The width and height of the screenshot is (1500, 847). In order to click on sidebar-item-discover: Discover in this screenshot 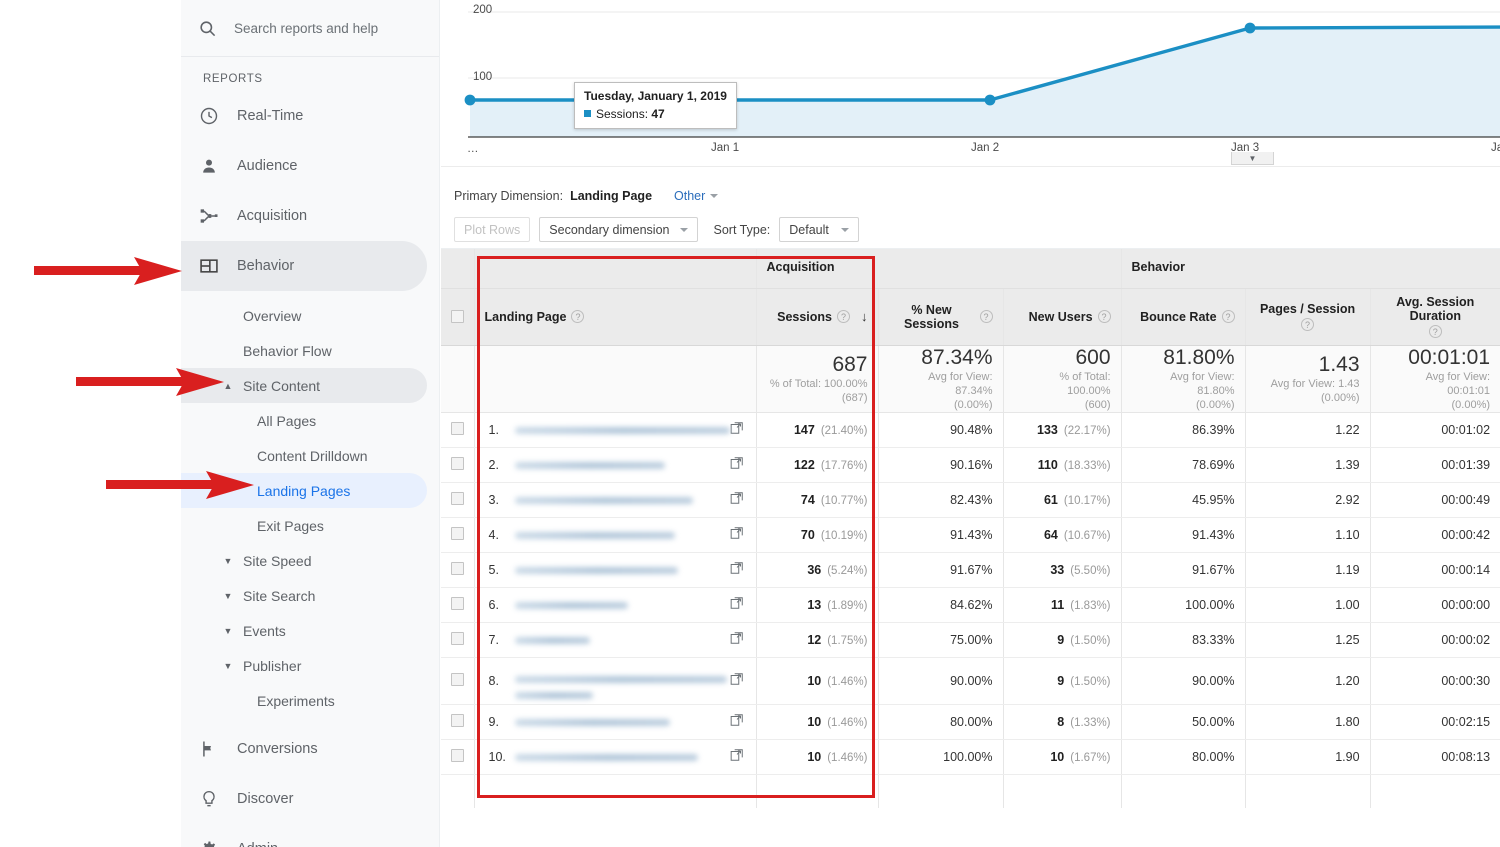, I will do `click(304, 799)`.